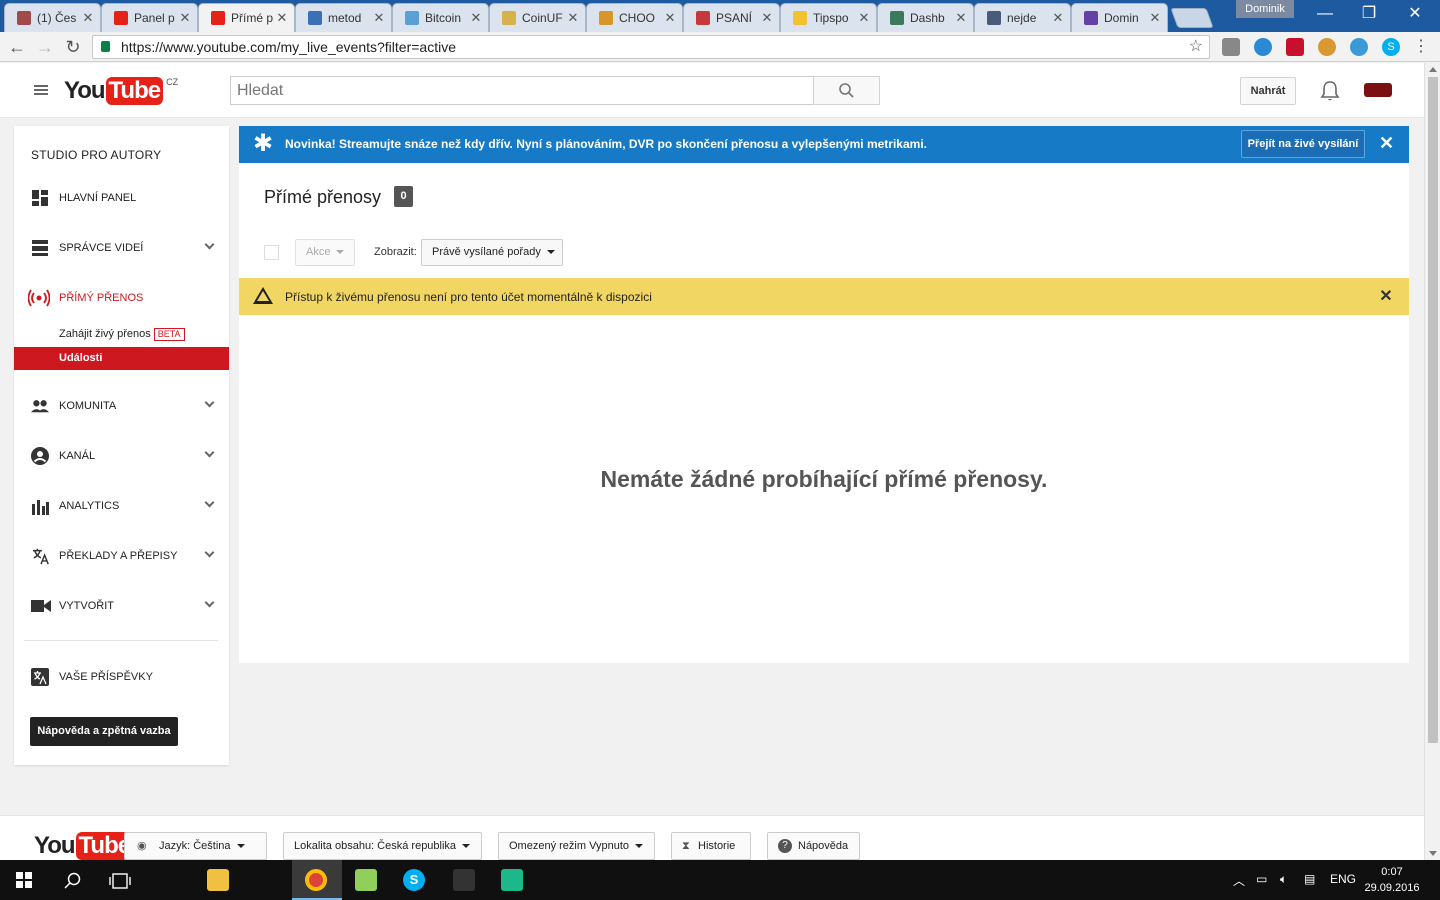 The width and height of the screenshot is (1440, 900). I want to click on sidebar-subitem-events: Události, so click(121, 358).